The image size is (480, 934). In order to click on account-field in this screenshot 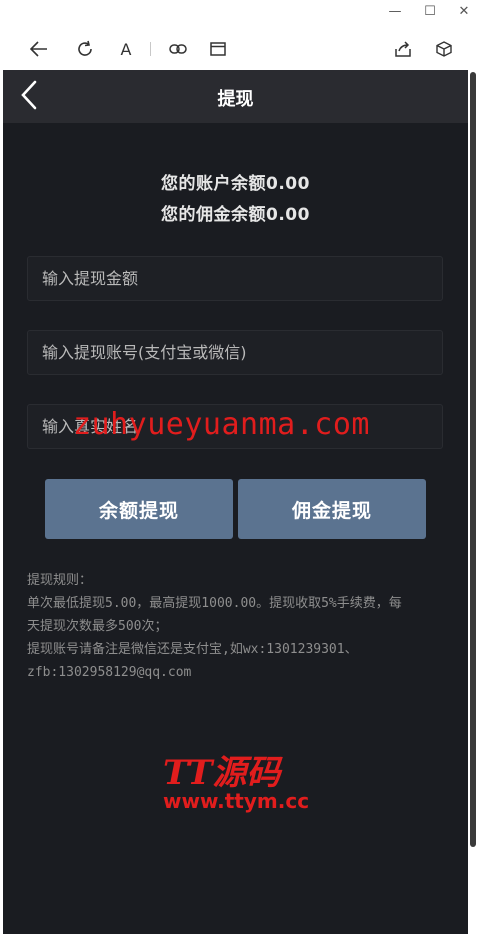, I will do `click(235, 352)`.